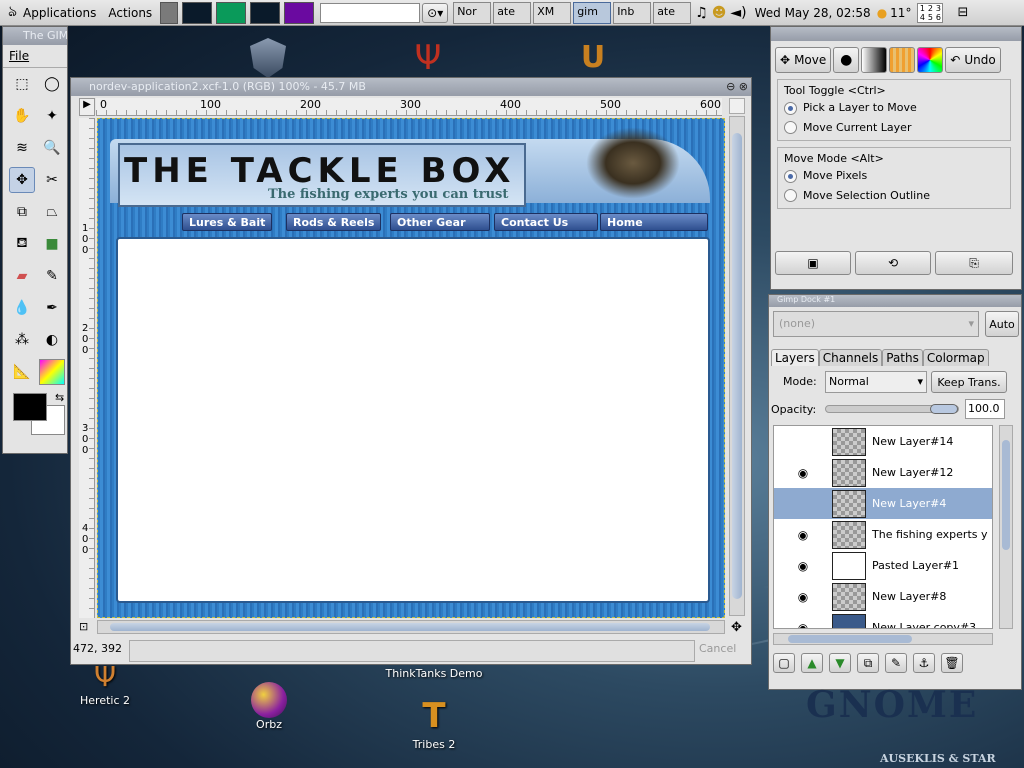  What do you see at coordinates (813, 263) in the screenshot?
I see `save-options-icon: ▣` at bounding box center [813, 263].